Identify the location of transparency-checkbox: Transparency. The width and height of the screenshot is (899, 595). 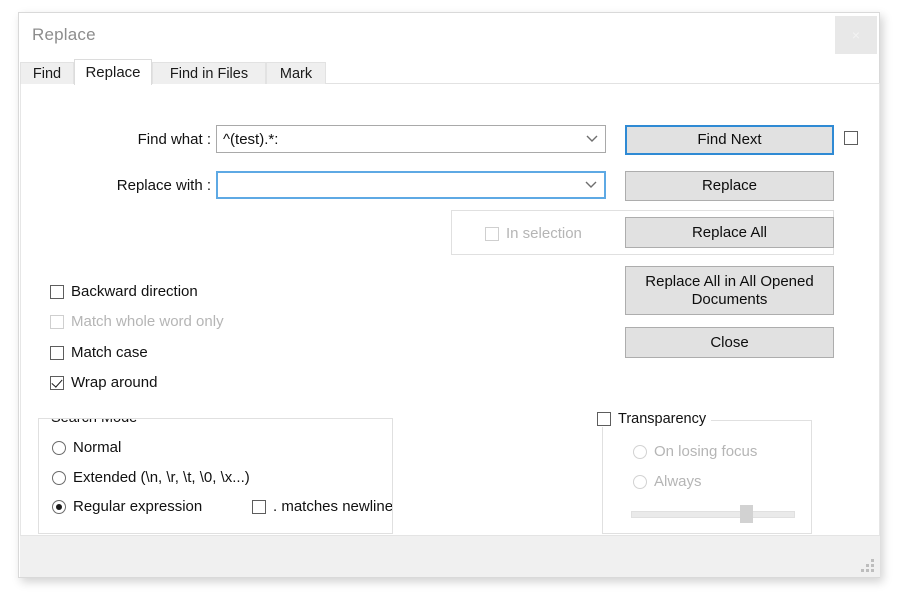
(654, 419).